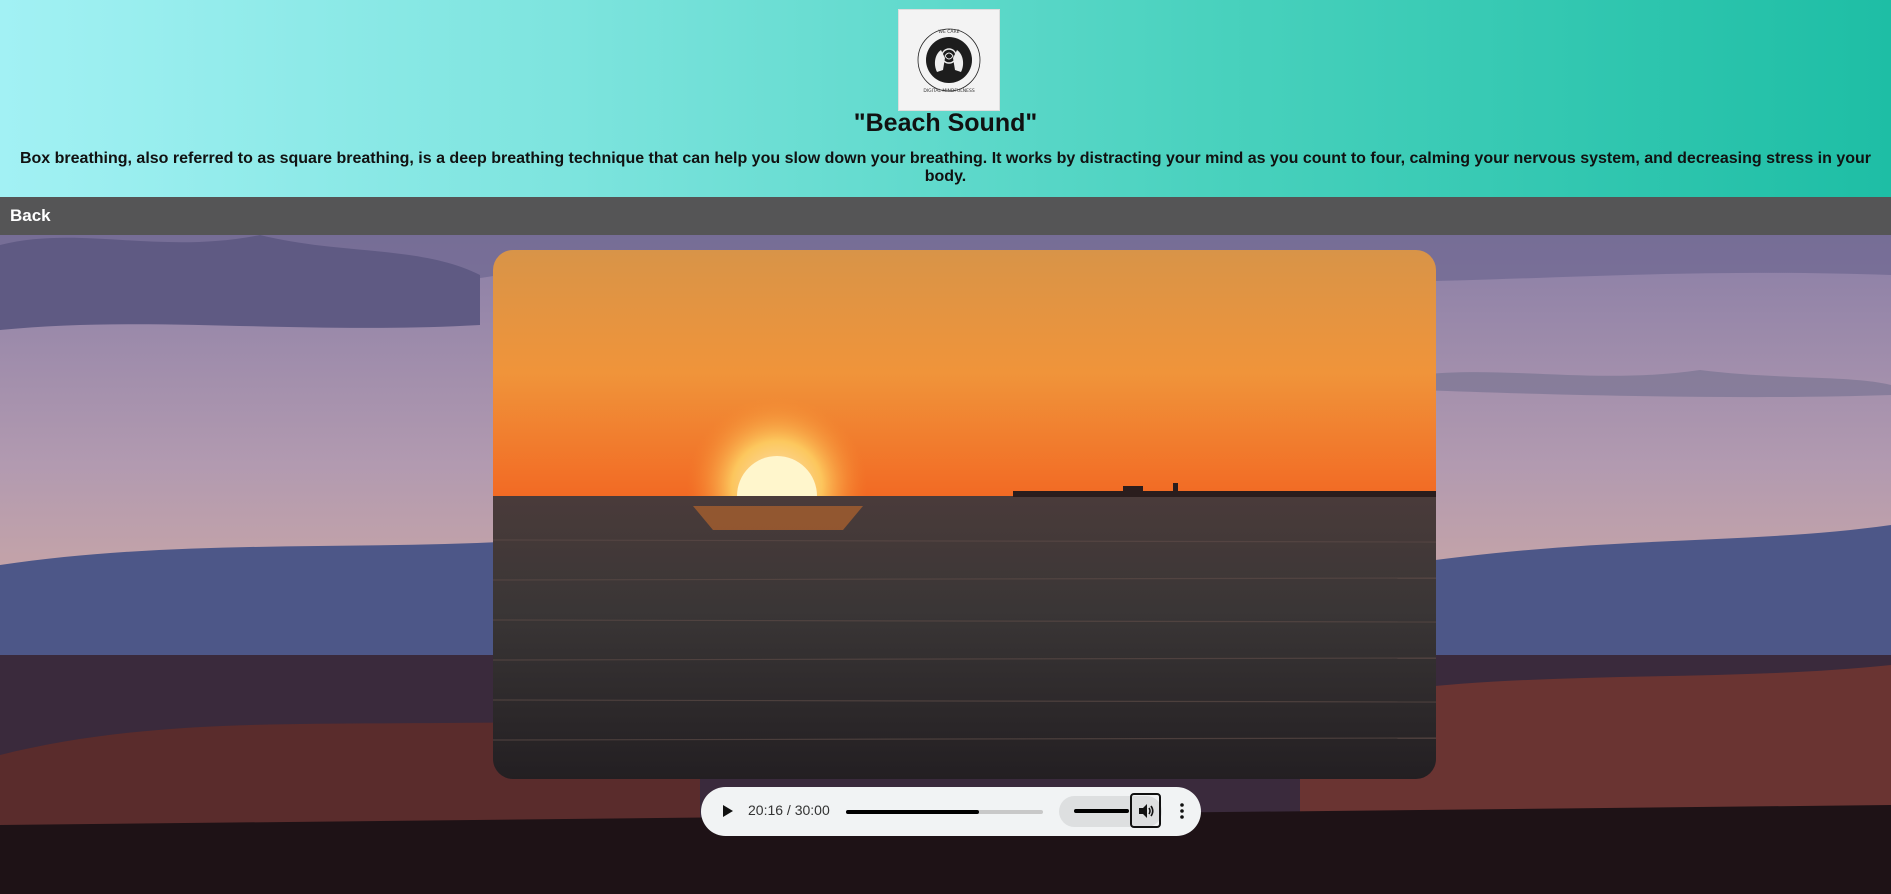 This screenshot has height=894, width=1891. I want to click on audio-player: 20:16 / 30:00, so click(951, 811).